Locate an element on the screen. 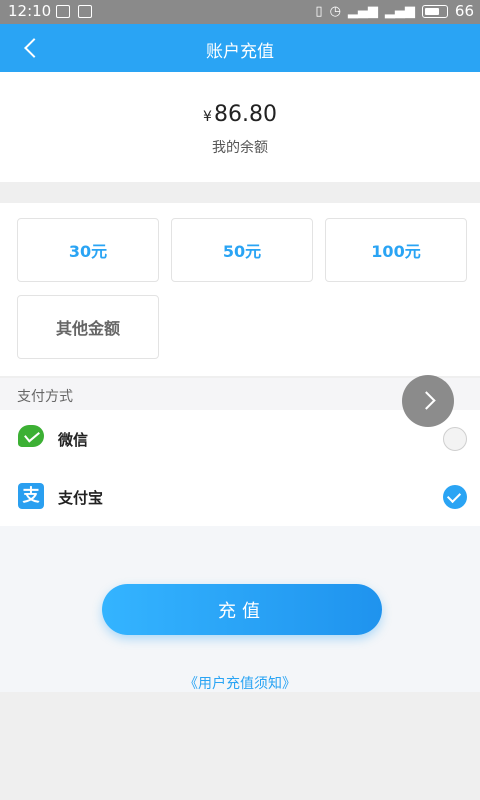  payment-option-label: 微信 is located at coordinates (73, 440).